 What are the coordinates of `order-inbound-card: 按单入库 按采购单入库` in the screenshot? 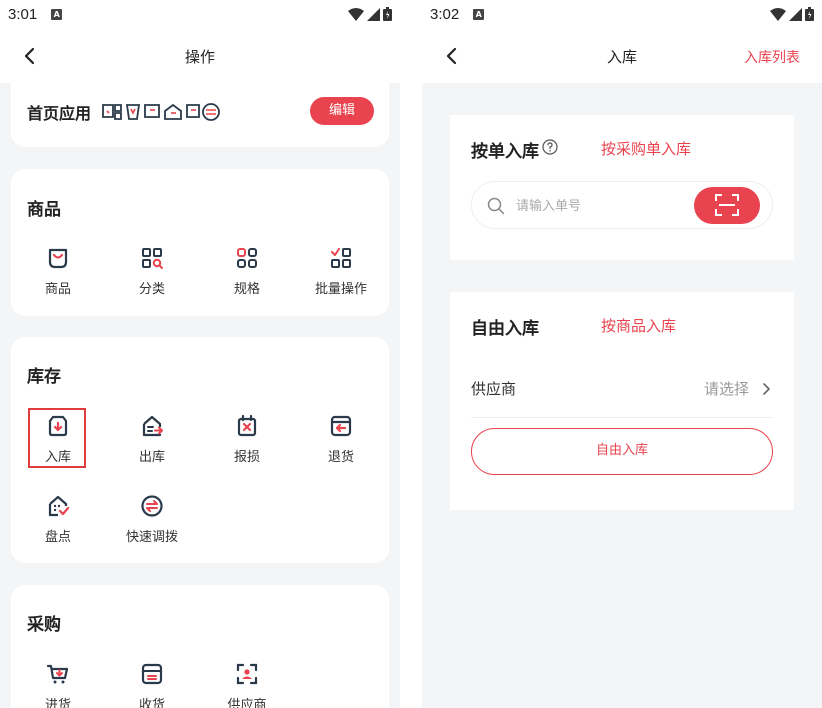 It's located at (622, 187).